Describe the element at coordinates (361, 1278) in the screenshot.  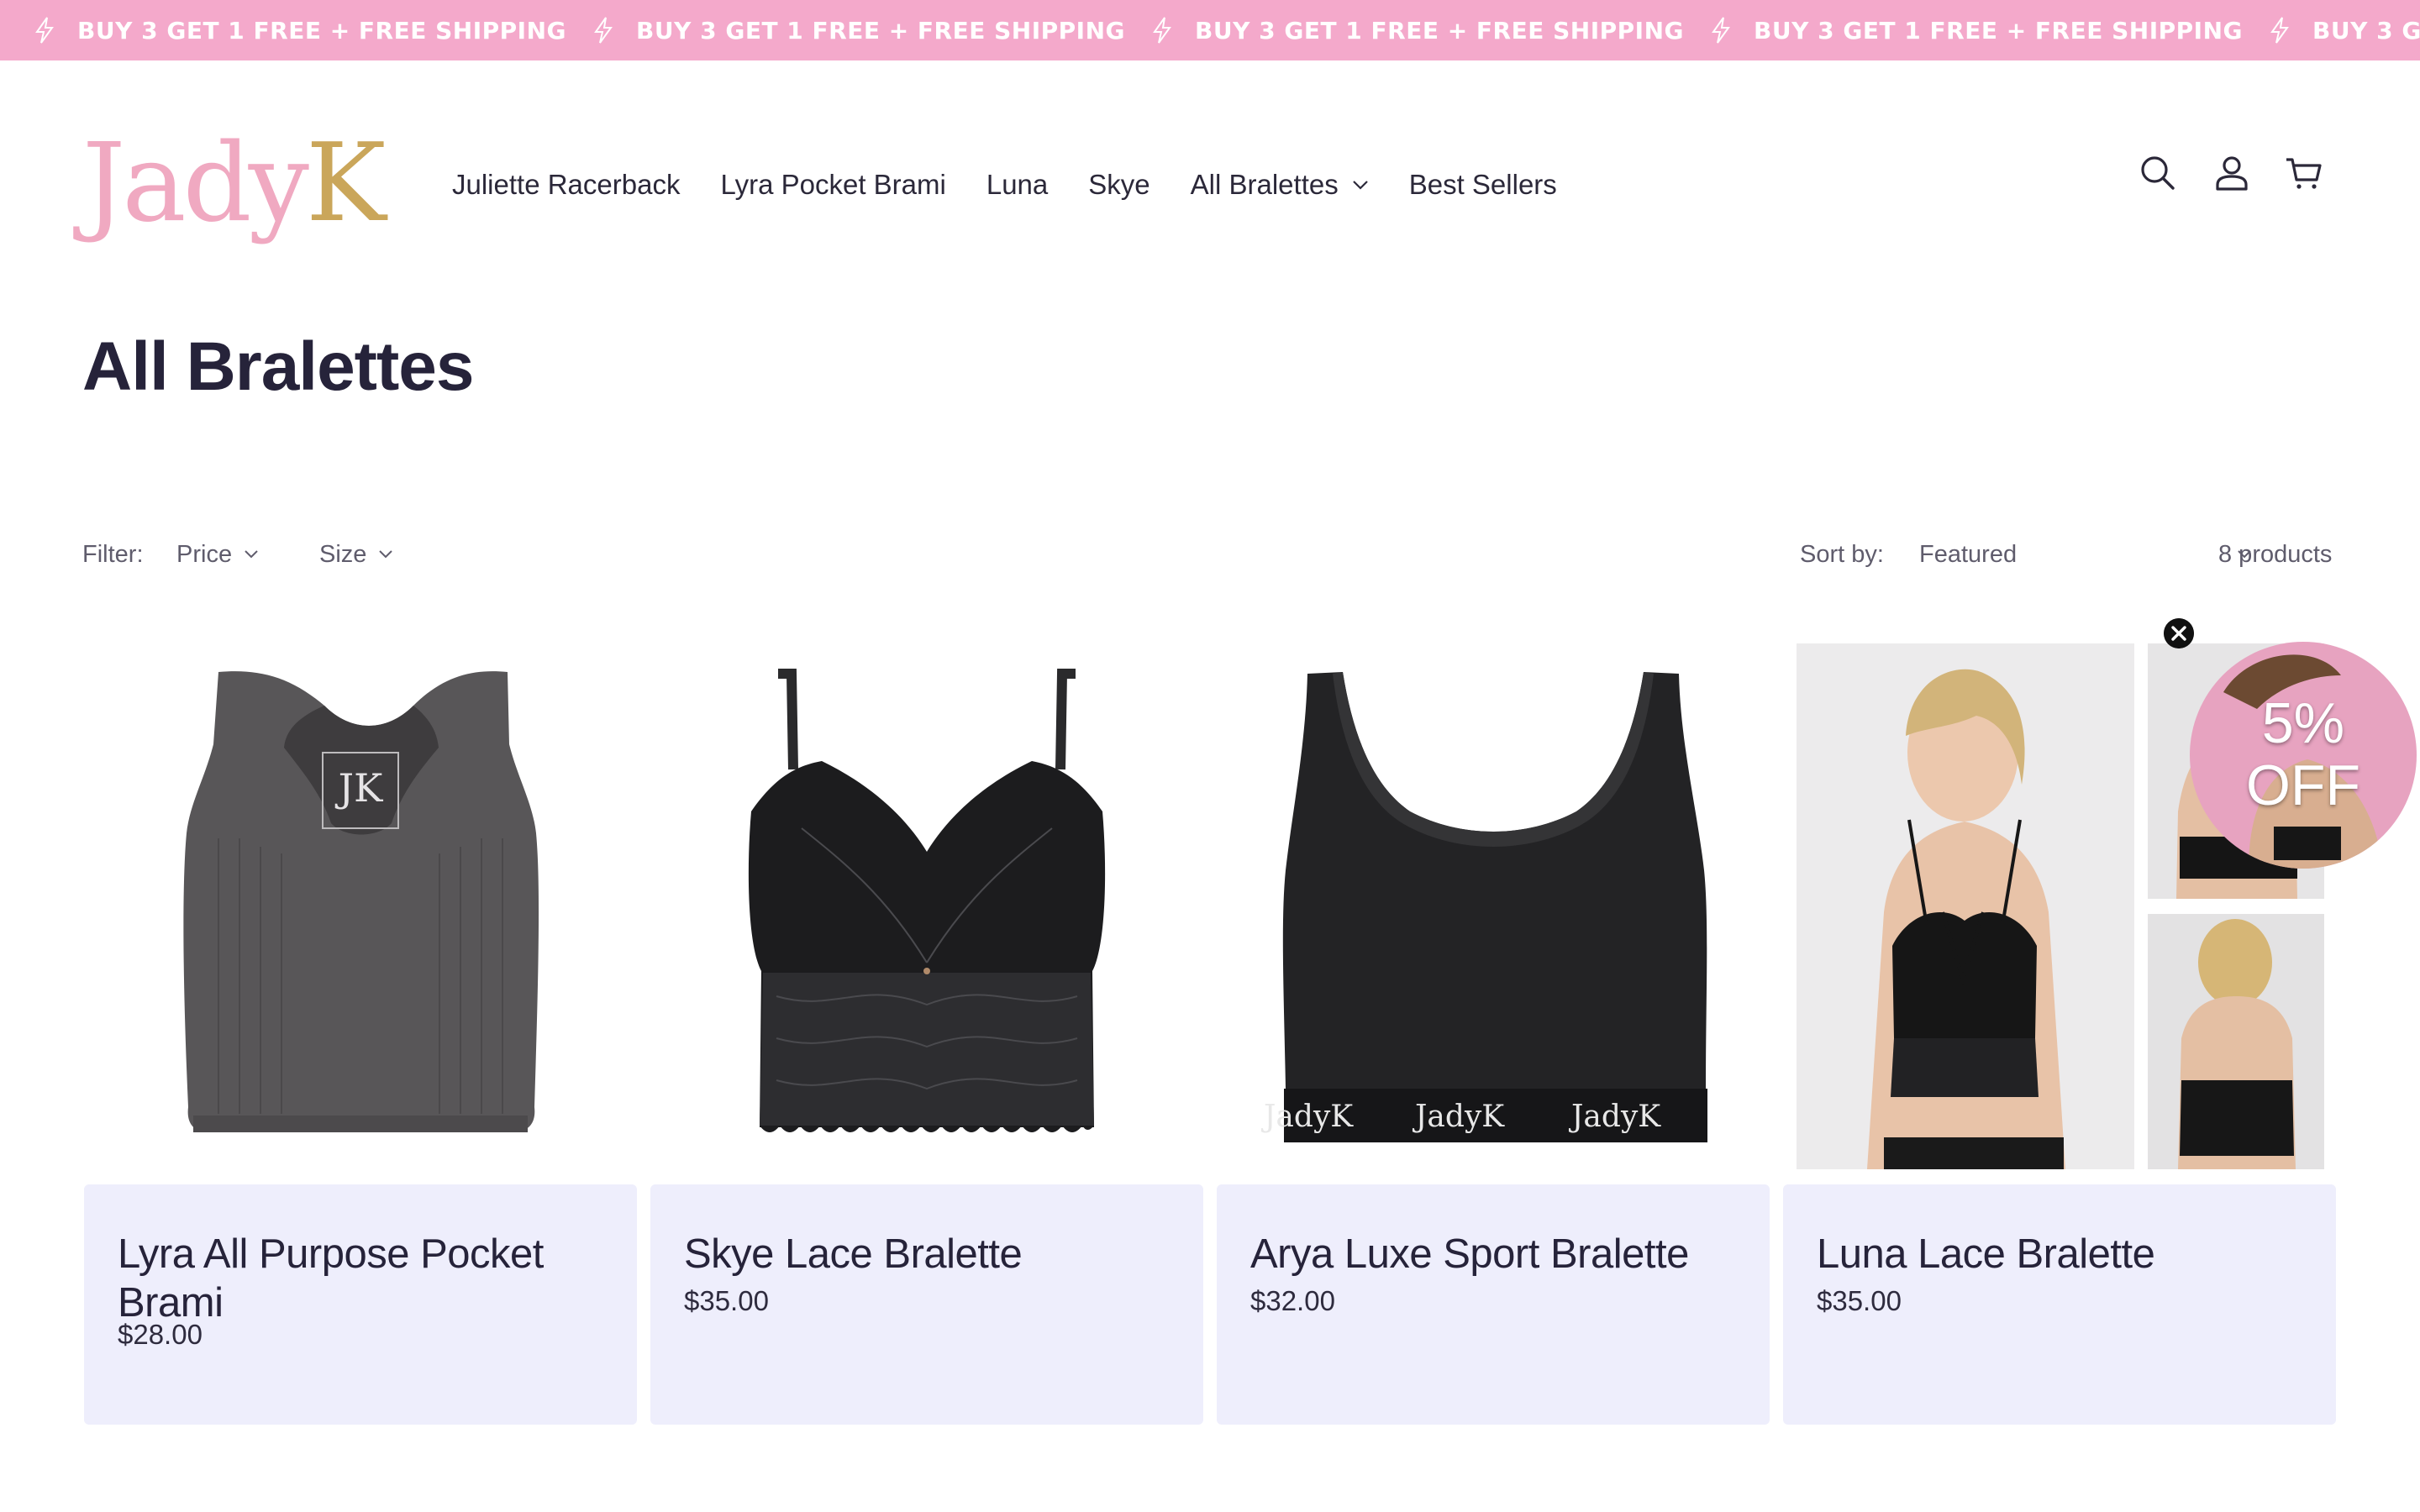
I see `product-title: Lyra All Purpose Pocket Brami` at that location.